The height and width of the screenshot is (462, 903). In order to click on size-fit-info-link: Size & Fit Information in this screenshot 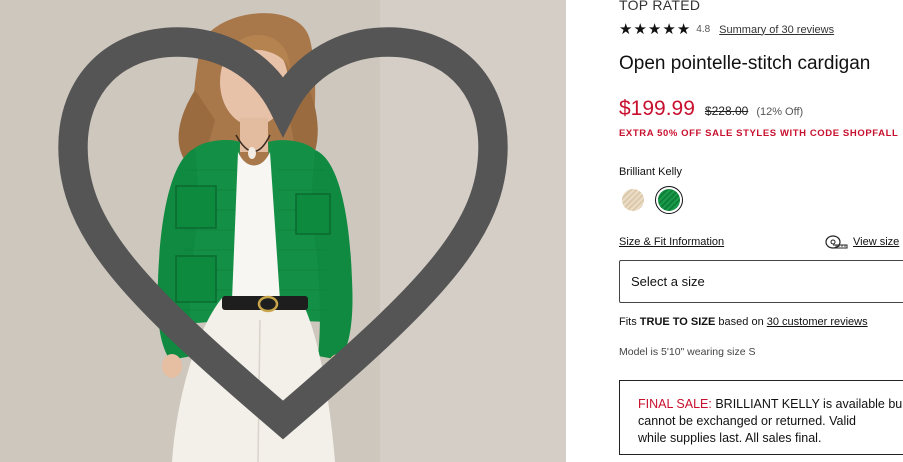, I will do `click(671, 242)`.